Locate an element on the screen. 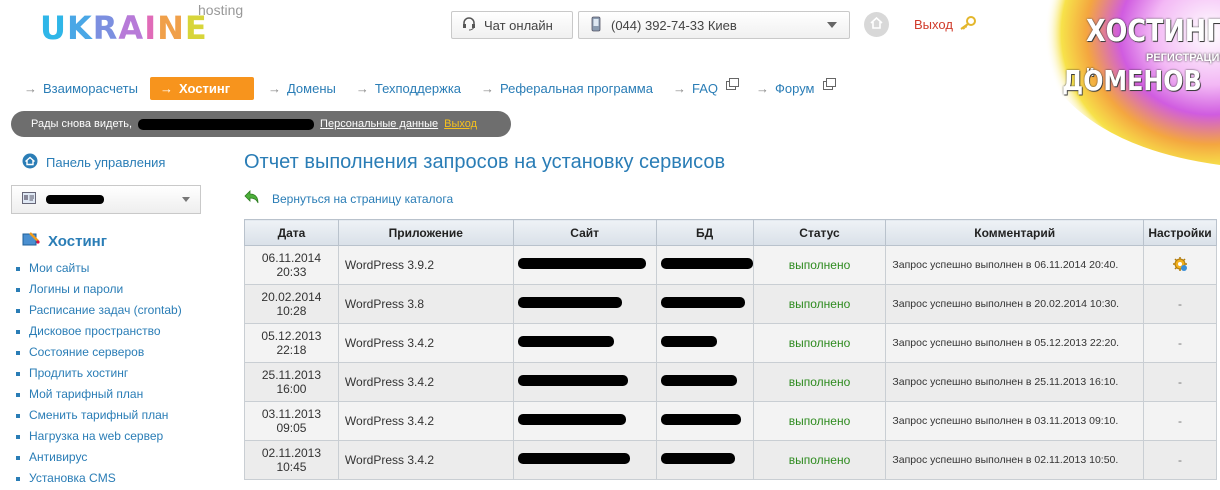 The height and width of the screenshot is (490, 1220). column-header-db: БД is located at coordinates (704, 232).